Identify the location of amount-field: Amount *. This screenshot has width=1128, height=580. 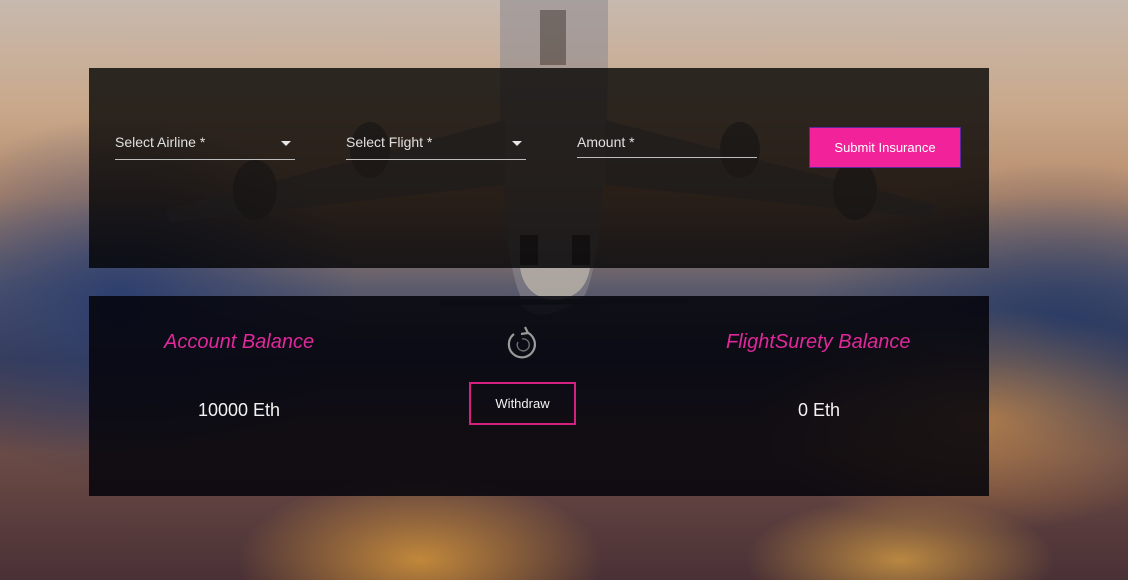
(669, 143).